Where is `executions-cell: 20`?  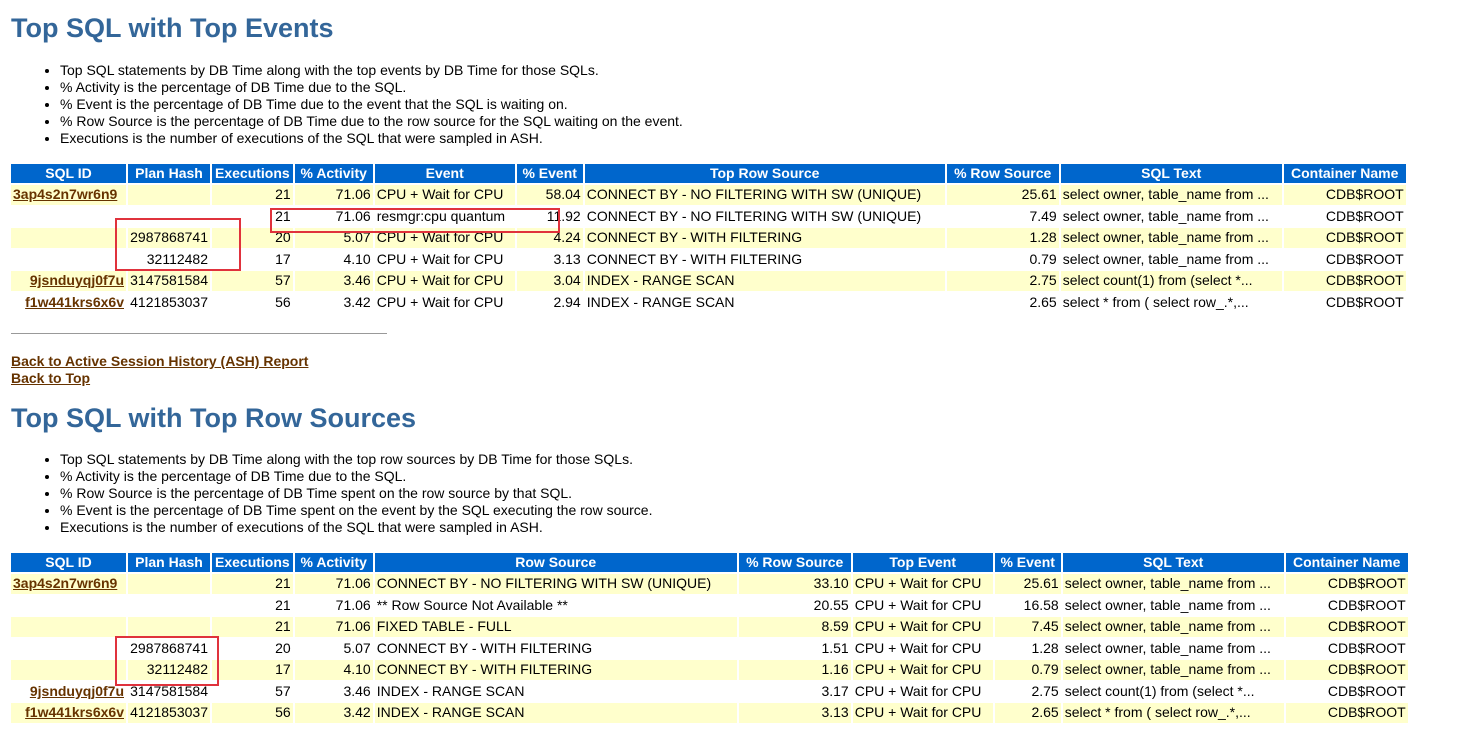 executions-cell: 20 is located at coordinates (252, 238).